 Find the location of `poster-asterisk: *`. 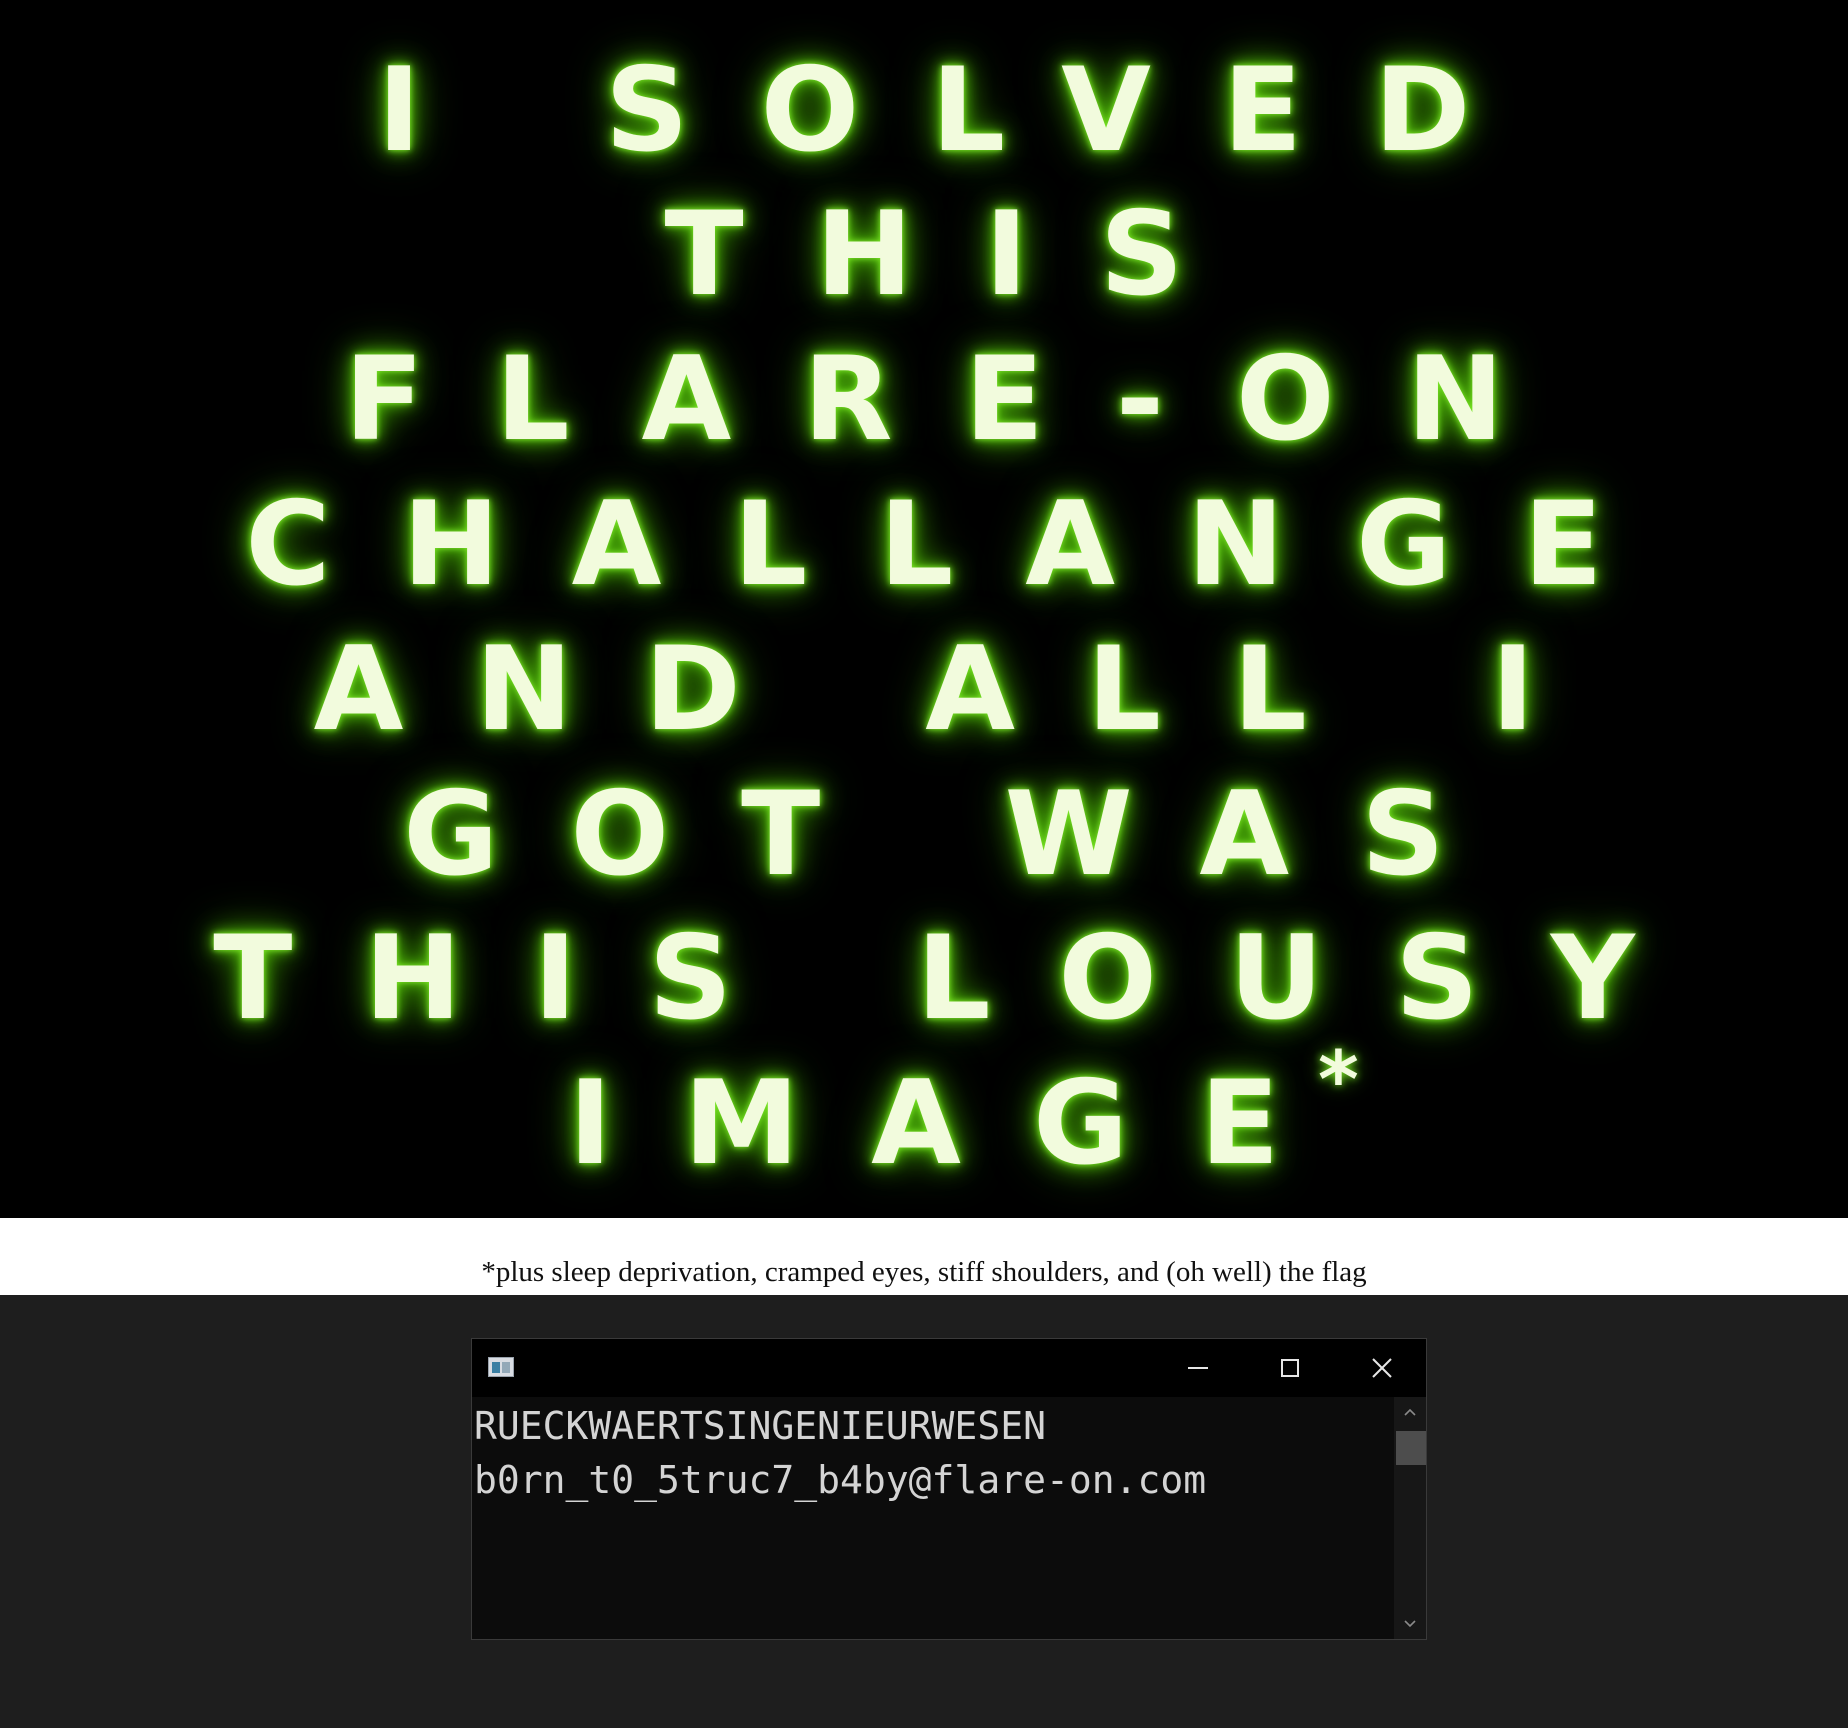

poster-asterisk: * is located at coordinates (1338, 1081).